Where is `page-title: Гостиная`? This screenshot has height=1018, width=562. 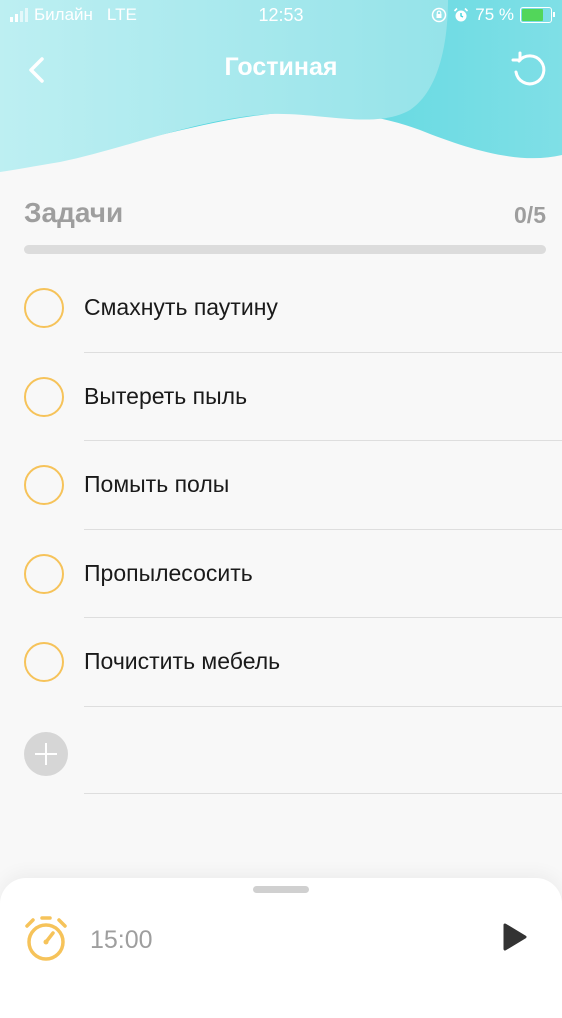
page-title: Гостиная is located at coordinates (281, 67).